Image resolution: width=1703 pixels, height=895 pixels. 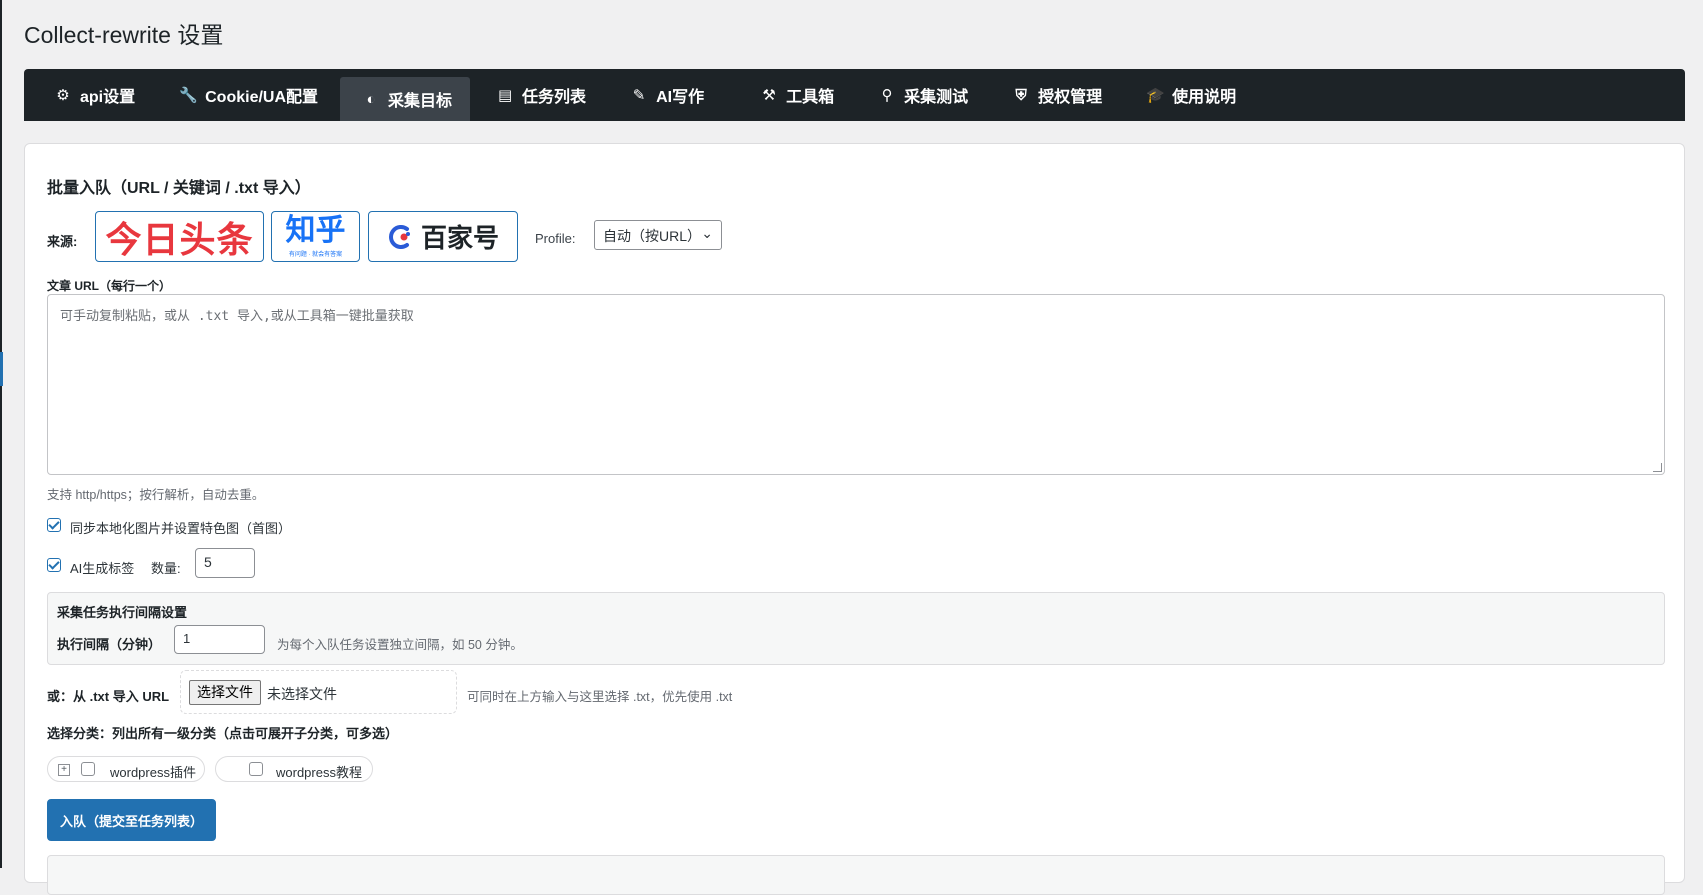 What do you see at coordinates (936, 97) in the screenshot?
I see `tab-label: 采集测试` at bounding box center [936, 97].